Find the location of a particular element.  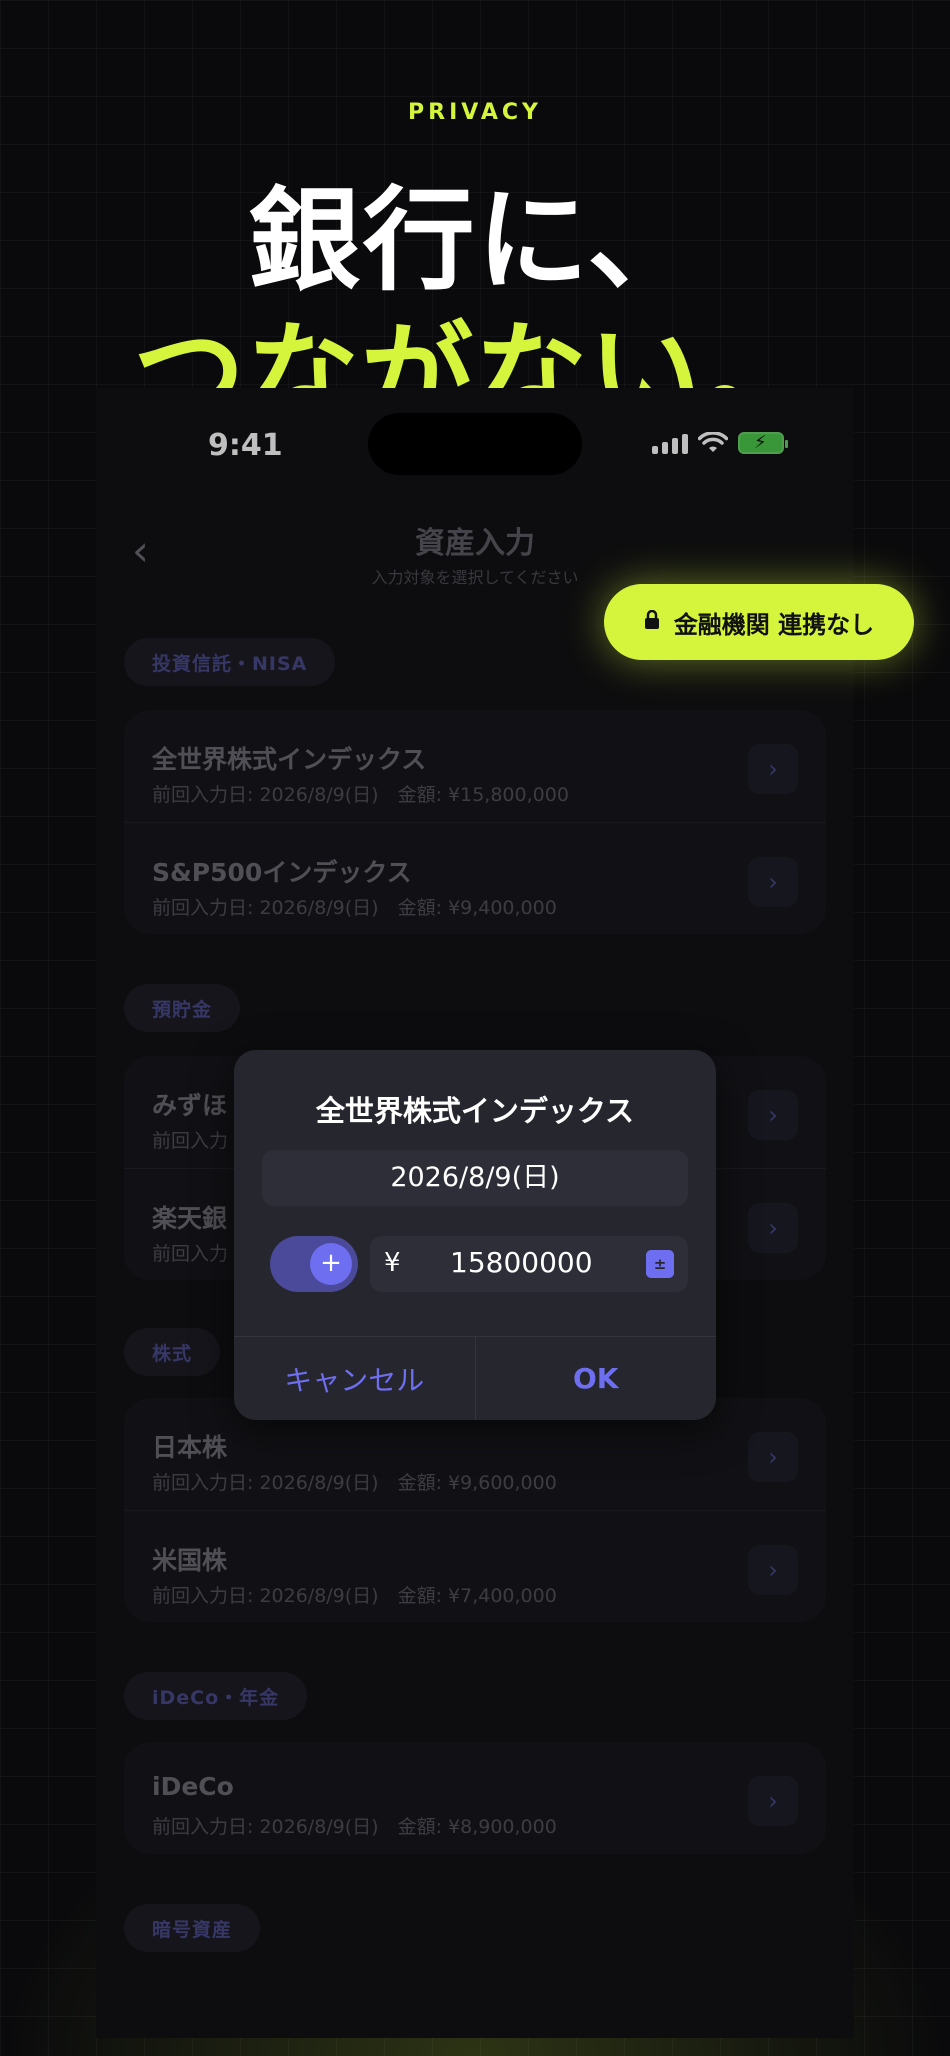

sign-toggle: + is located at coordinates (314, 1264).